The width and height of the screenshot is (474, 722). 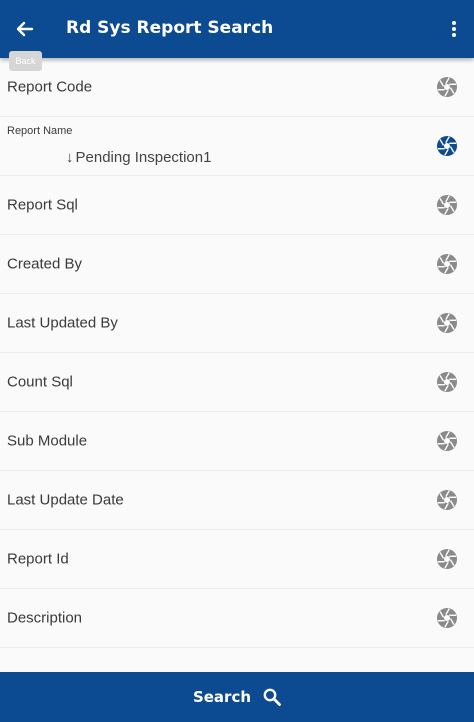 What do you see at coordinates (70, 157) in the screenshot?
I see `arrow-down-icon: ↓` at bounding box center [70, 157].